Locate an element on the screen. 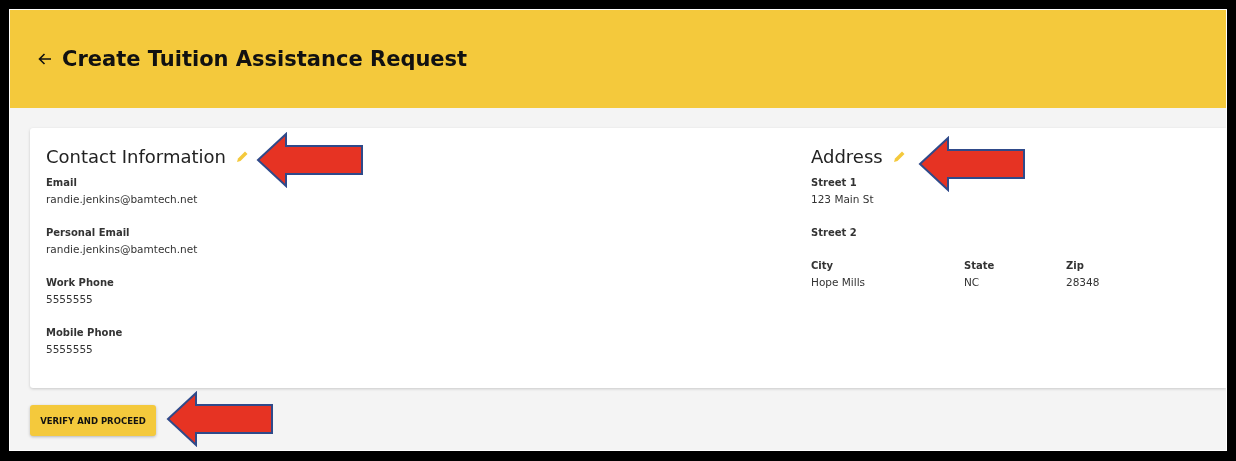 The image size is (1236, 461). back-arrow-icon is located at coordinates (45, 59).